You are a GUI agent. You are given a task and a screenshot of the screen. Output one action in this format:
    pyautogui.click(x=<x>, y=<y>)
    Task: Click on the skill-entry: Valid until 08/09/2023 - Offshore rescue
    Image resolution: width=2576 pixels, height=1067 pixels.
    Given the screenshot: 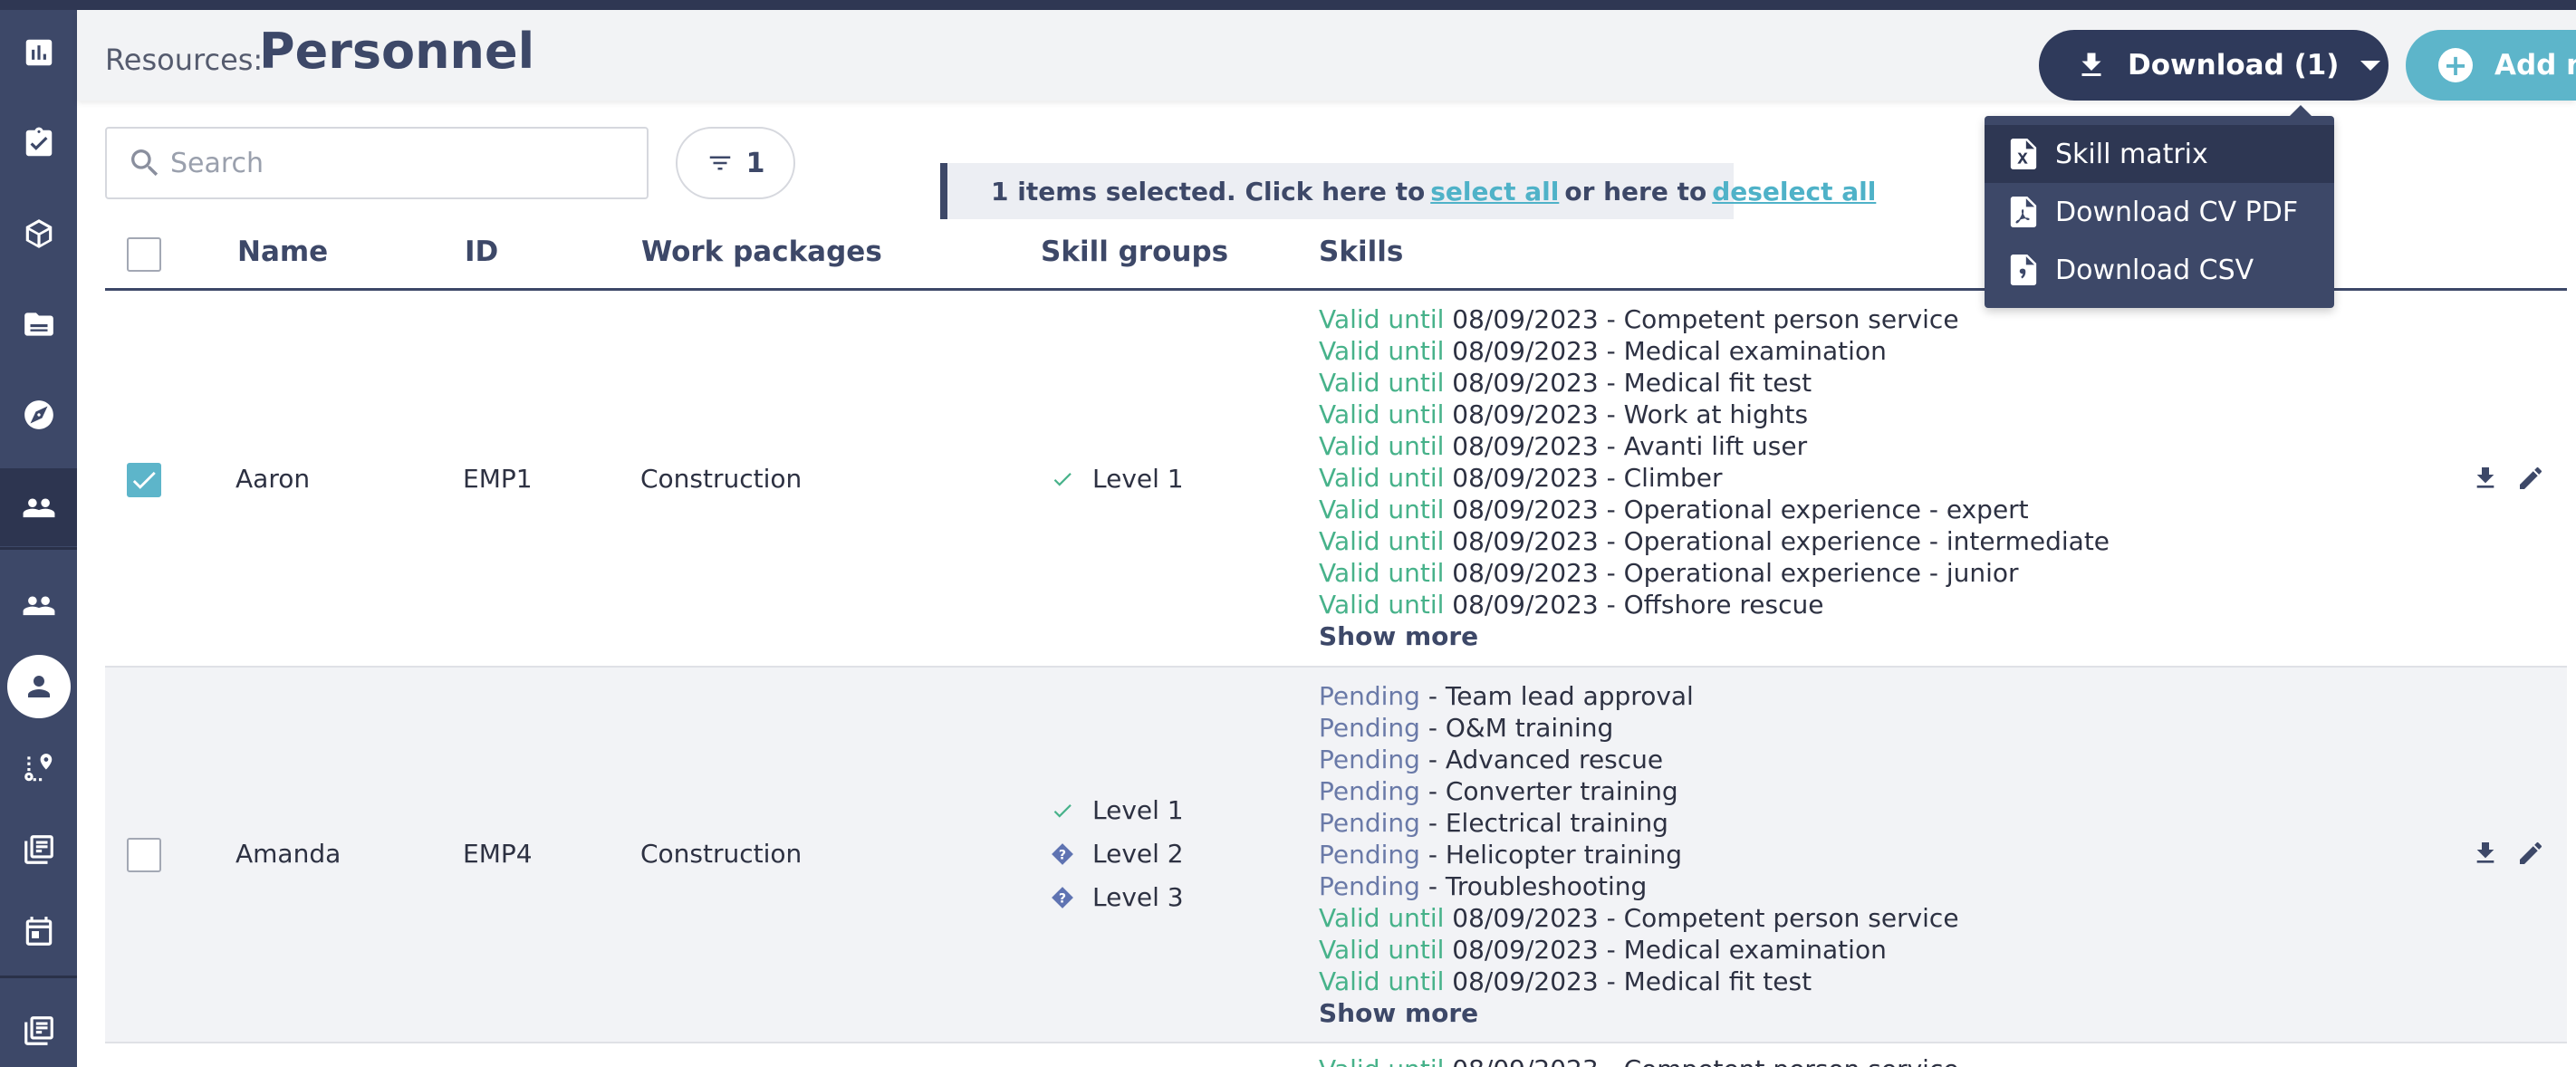 What is the action you would take?
    pyautogui.click(x=1714, y=604)
    